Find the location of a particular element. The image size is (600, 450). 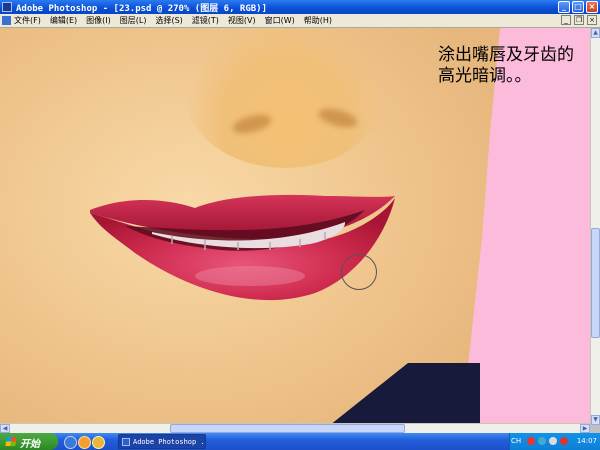

photoshop-task-icon is located at coordinates (126, 442).